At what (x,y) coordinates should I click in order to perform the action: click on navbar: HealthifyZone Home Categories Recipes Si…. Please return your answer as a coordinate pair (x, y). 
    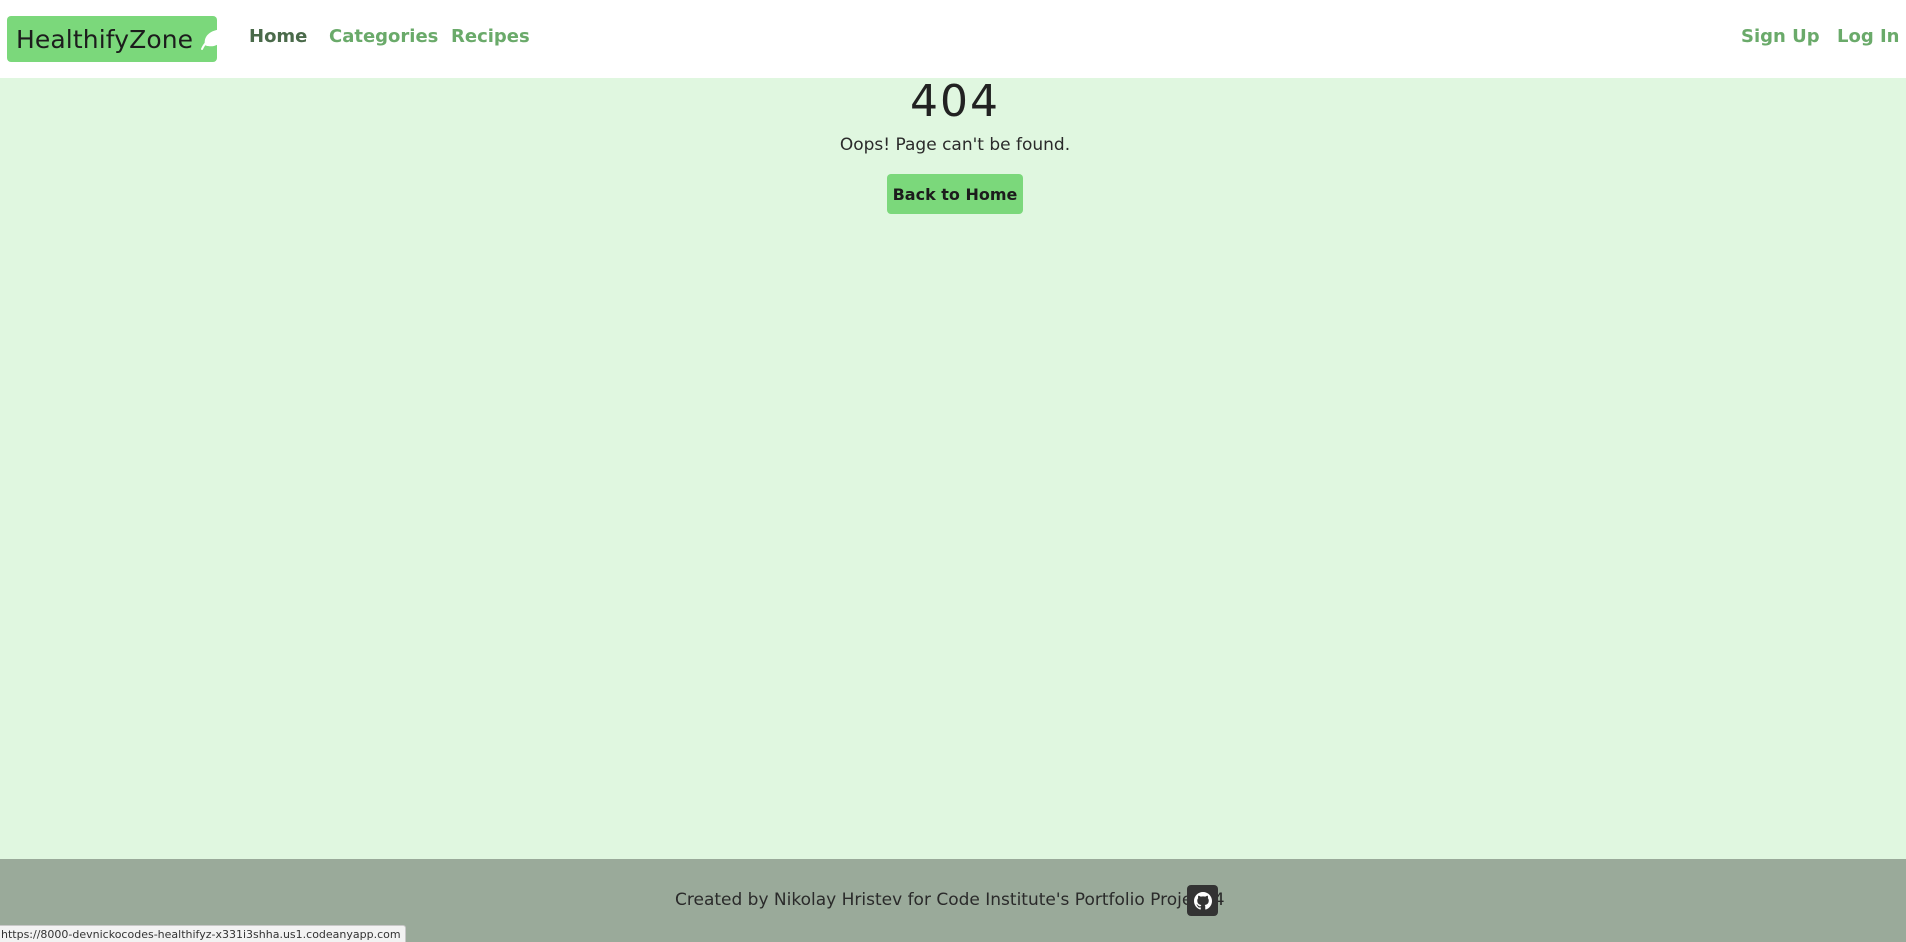
    Looking at the image, I should click on (953, 39).